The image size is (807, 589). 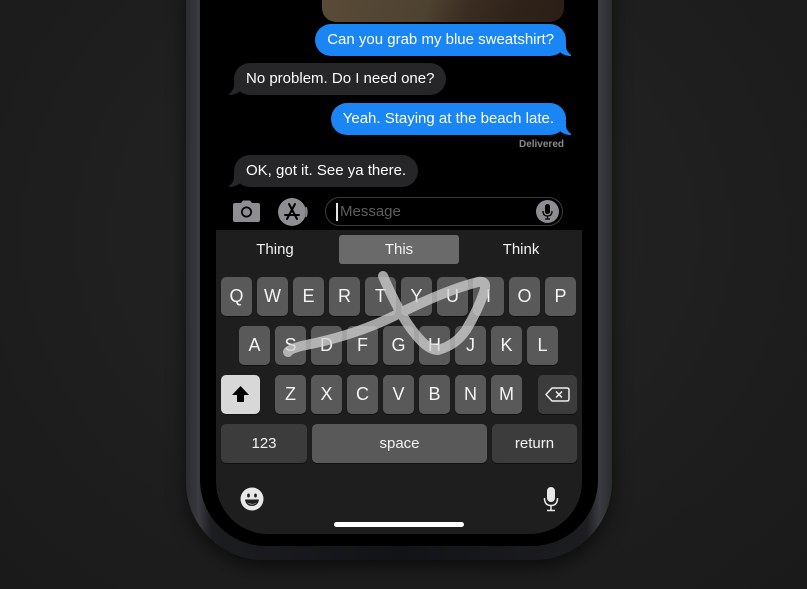 I want to click on key-d: D, so click(x=326, y=345).